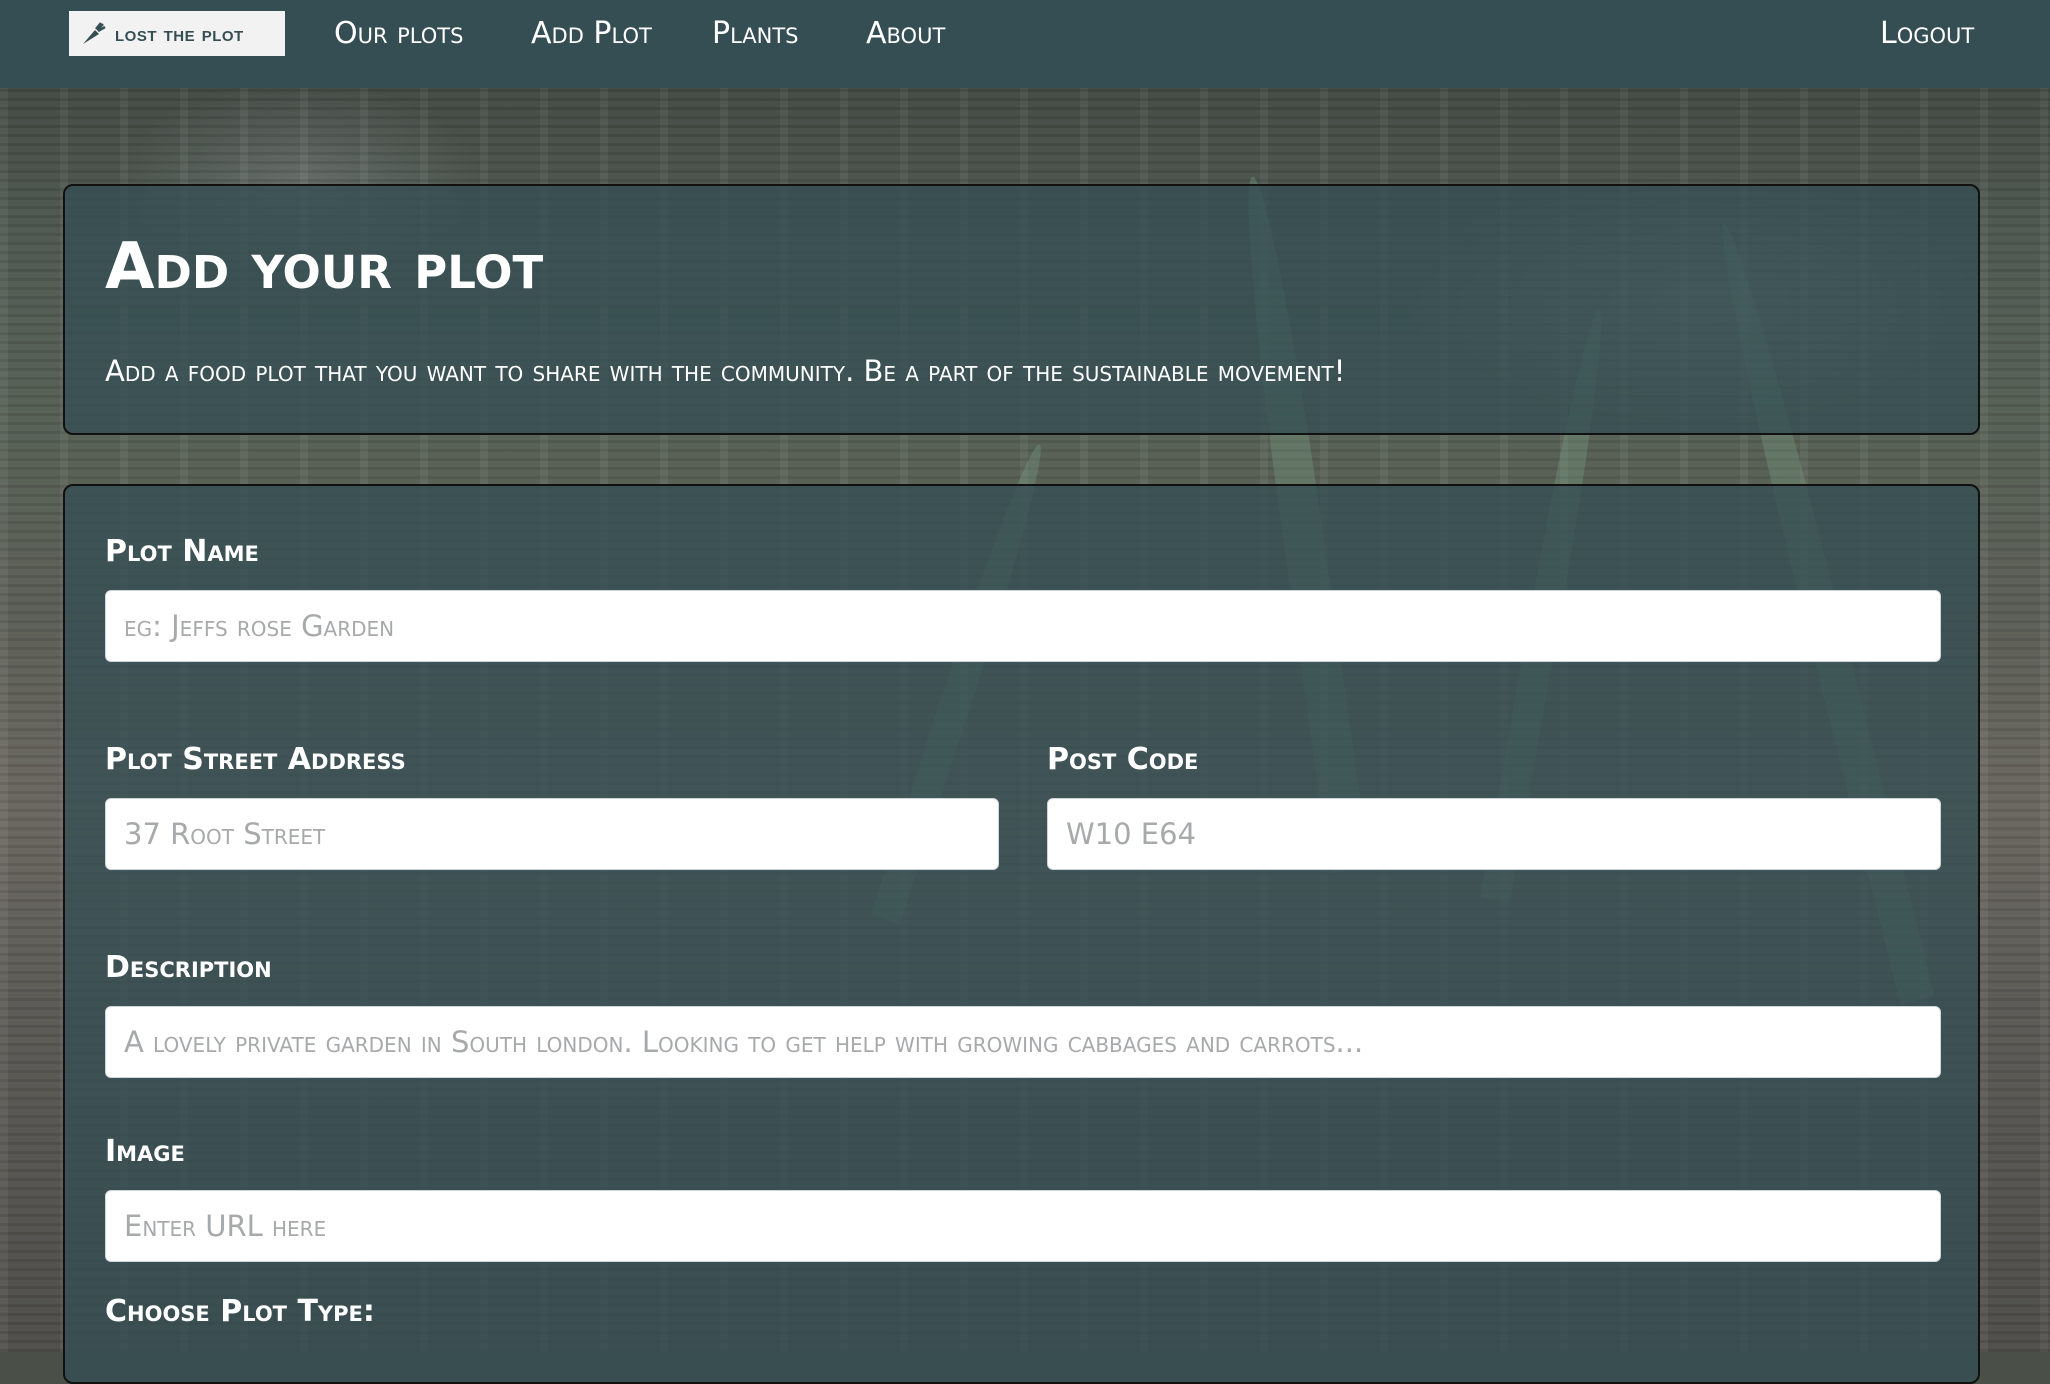 This screenshot has height=1384, width=2050. I want to click on post-code-input, so click(1494, 834).